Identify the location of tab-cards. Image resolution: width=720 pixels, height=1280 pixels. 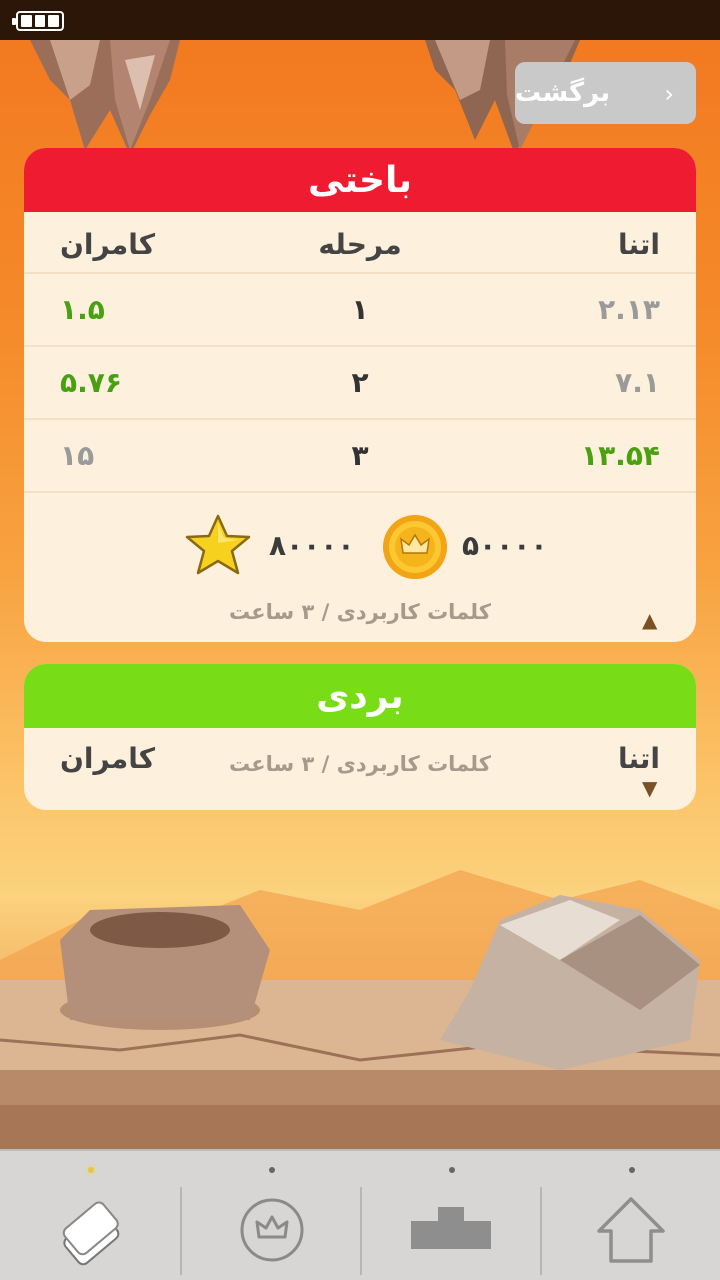
(90, 1215).